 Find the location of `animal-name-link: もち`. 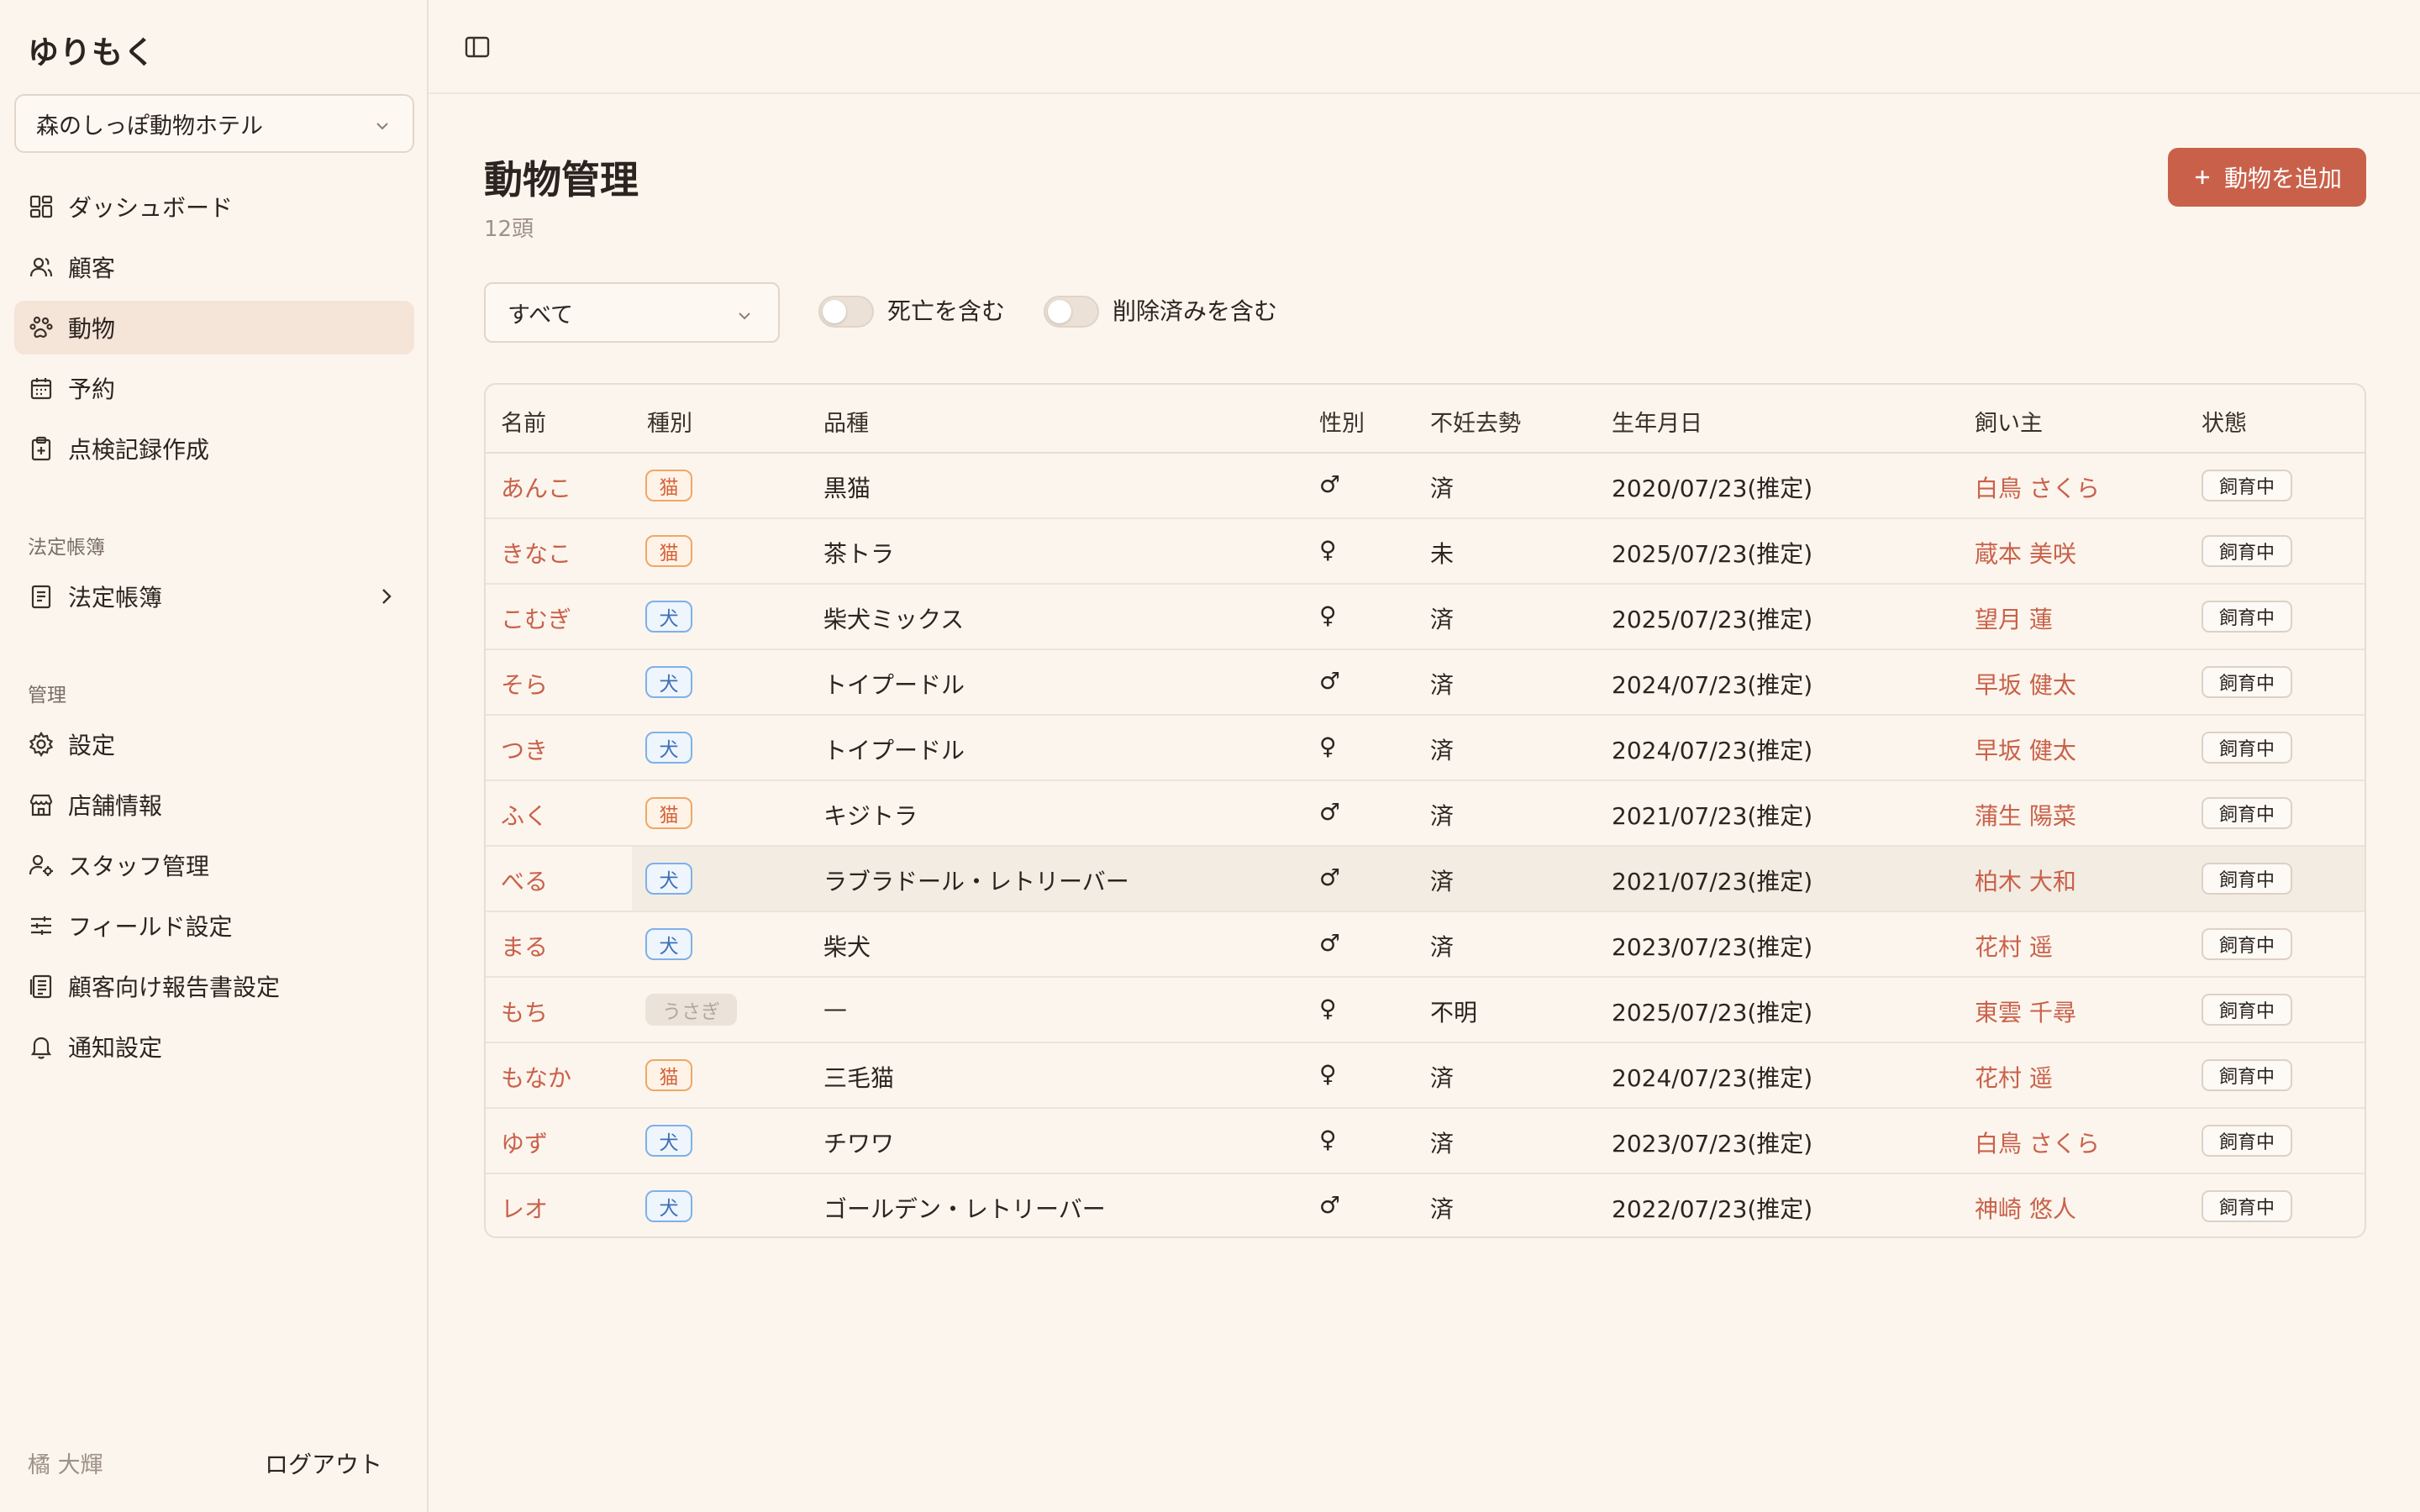

animal-name-link: もち is located at coordinates (524, 1011).